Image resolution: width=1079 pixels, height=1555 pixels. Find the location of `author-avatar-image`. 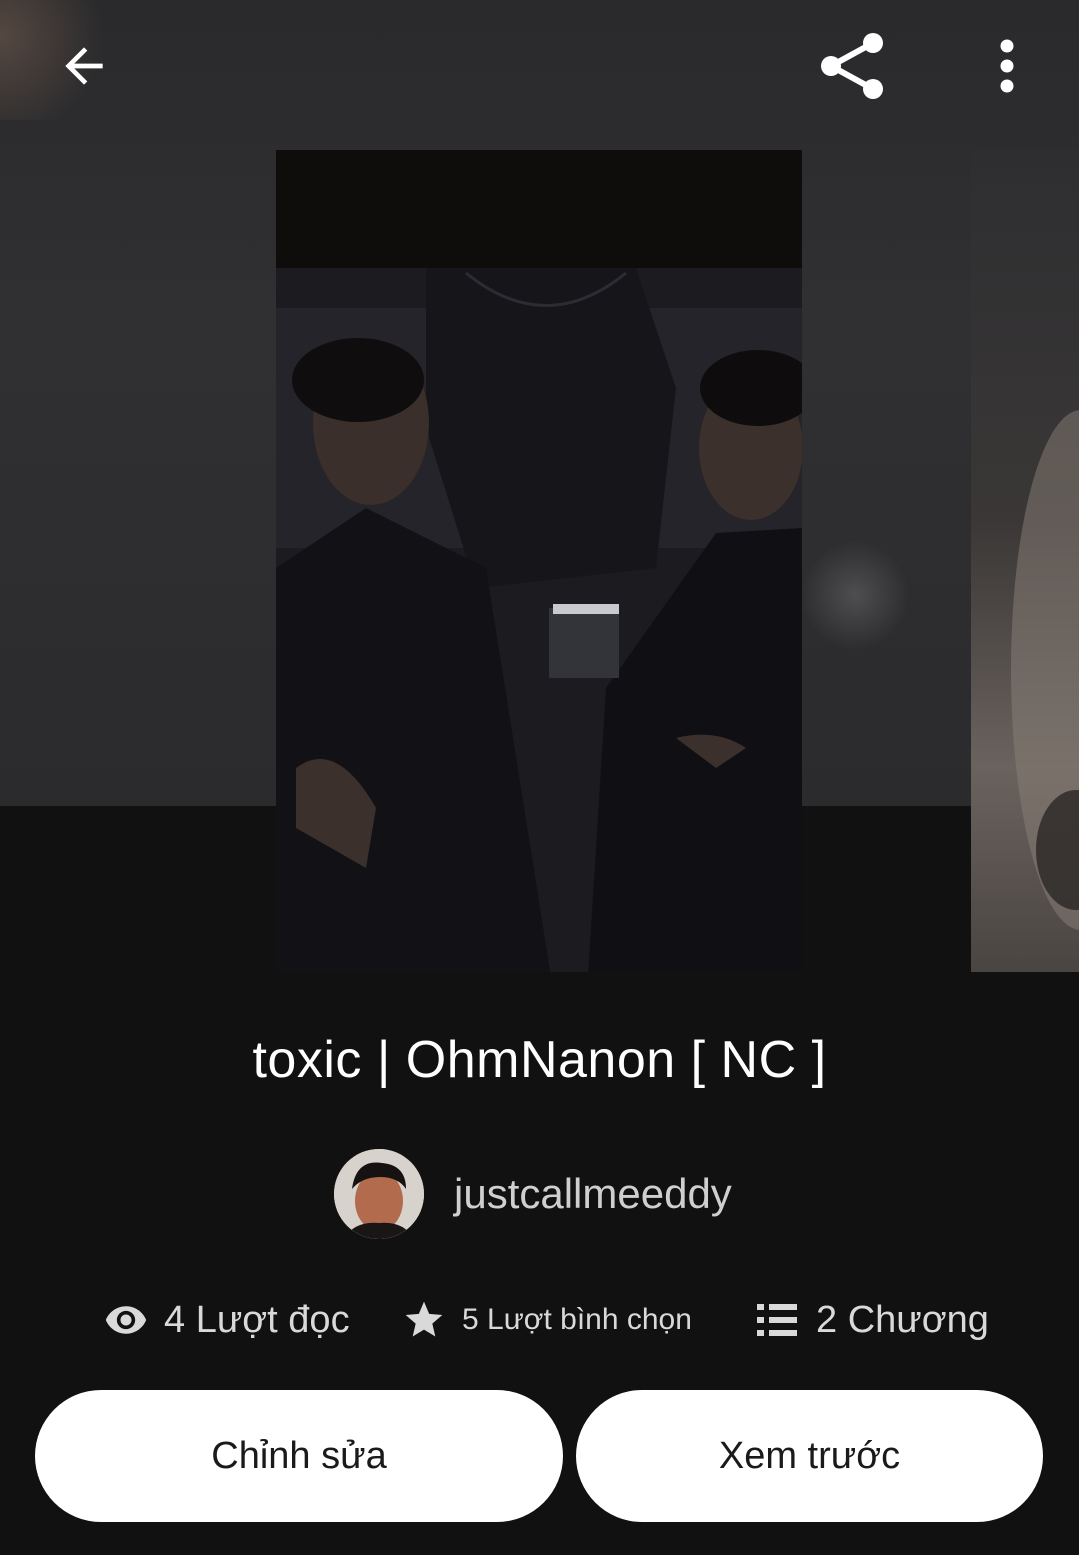

author-avatar-image is located at coordinates (379, 1194).